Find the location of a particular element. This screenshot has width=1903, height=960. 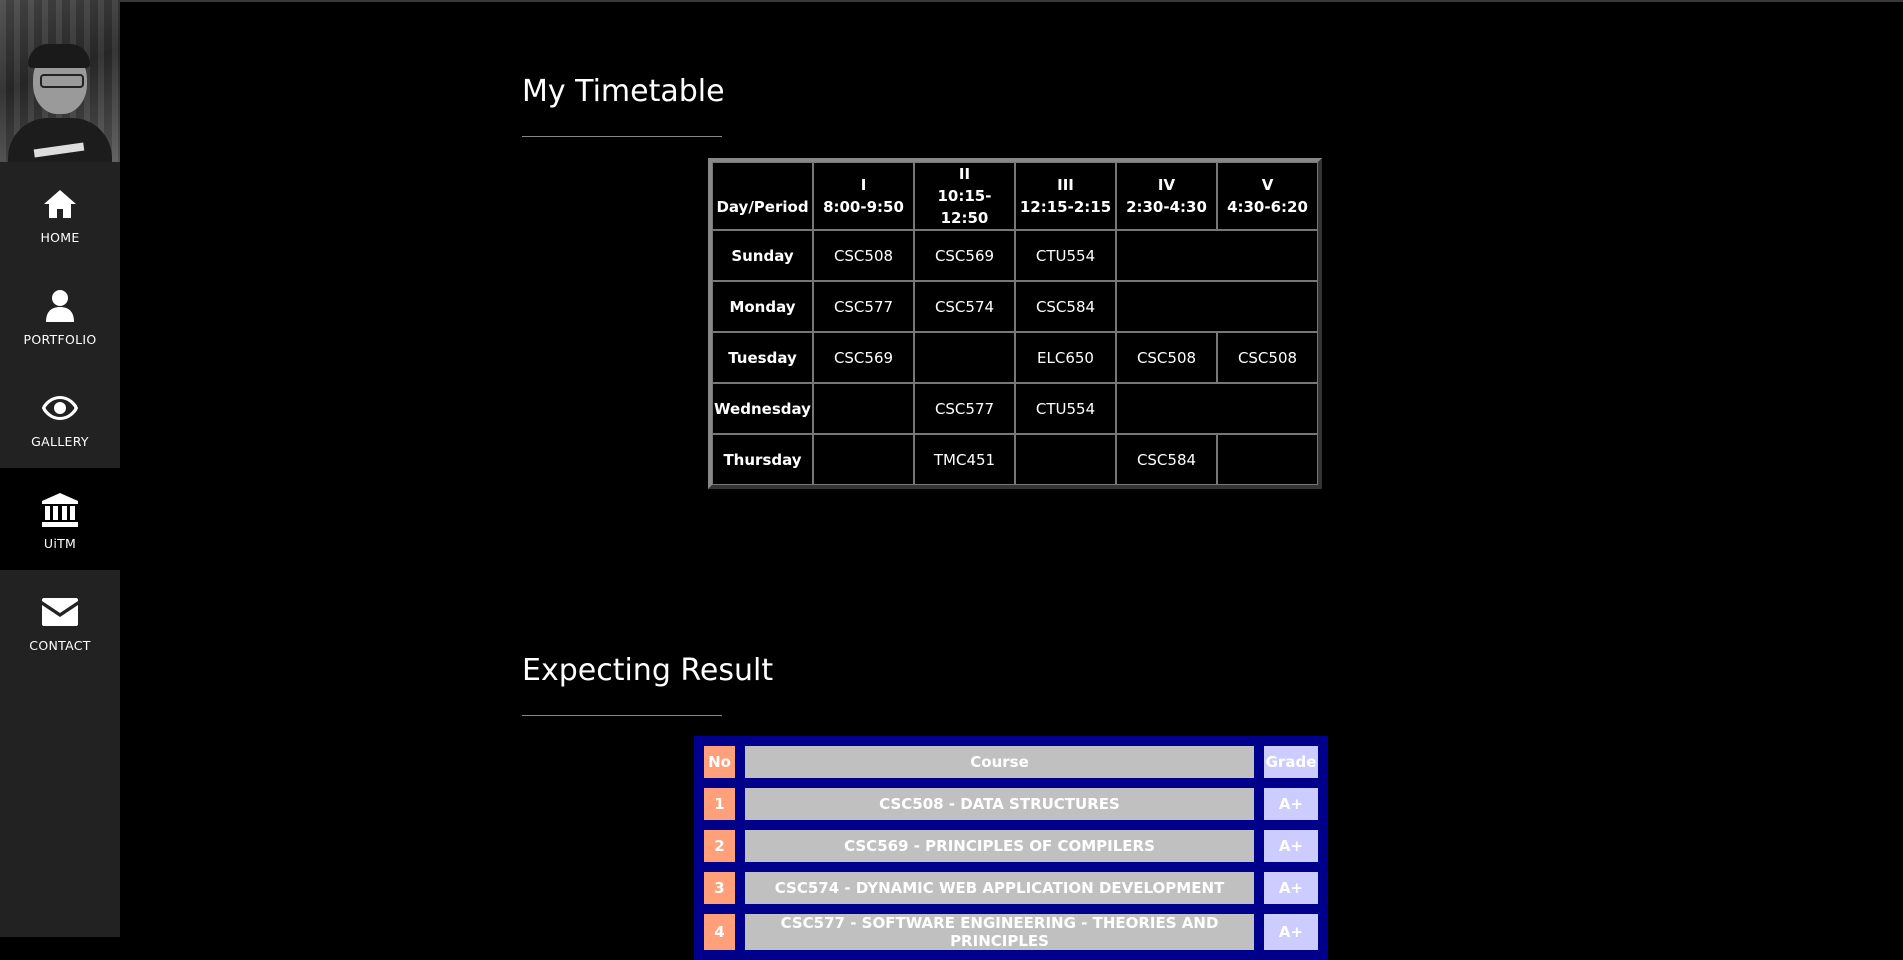

result-header-row: No Course Grade is located at coordinates (1011, 762).